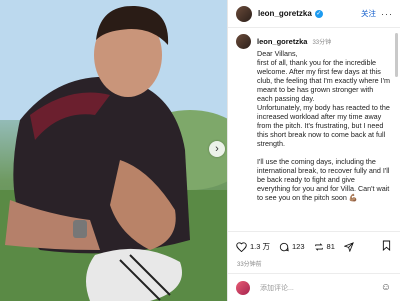  I want to click on next-image-button: ›, so click(217, 149).